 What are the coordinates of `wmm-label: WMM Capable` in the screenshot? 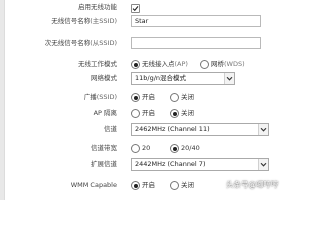 It's located at (93, 185).